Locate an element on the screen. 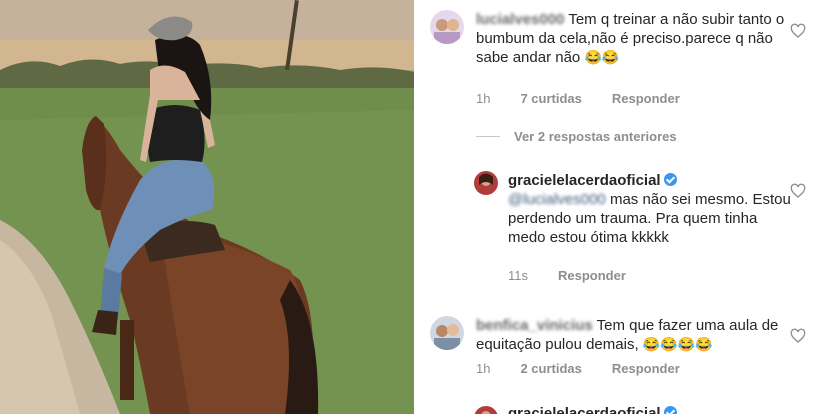 This screenshot has width=828, height=414. comment-username: benfica_vinicius is located at coordinates (534, 325).